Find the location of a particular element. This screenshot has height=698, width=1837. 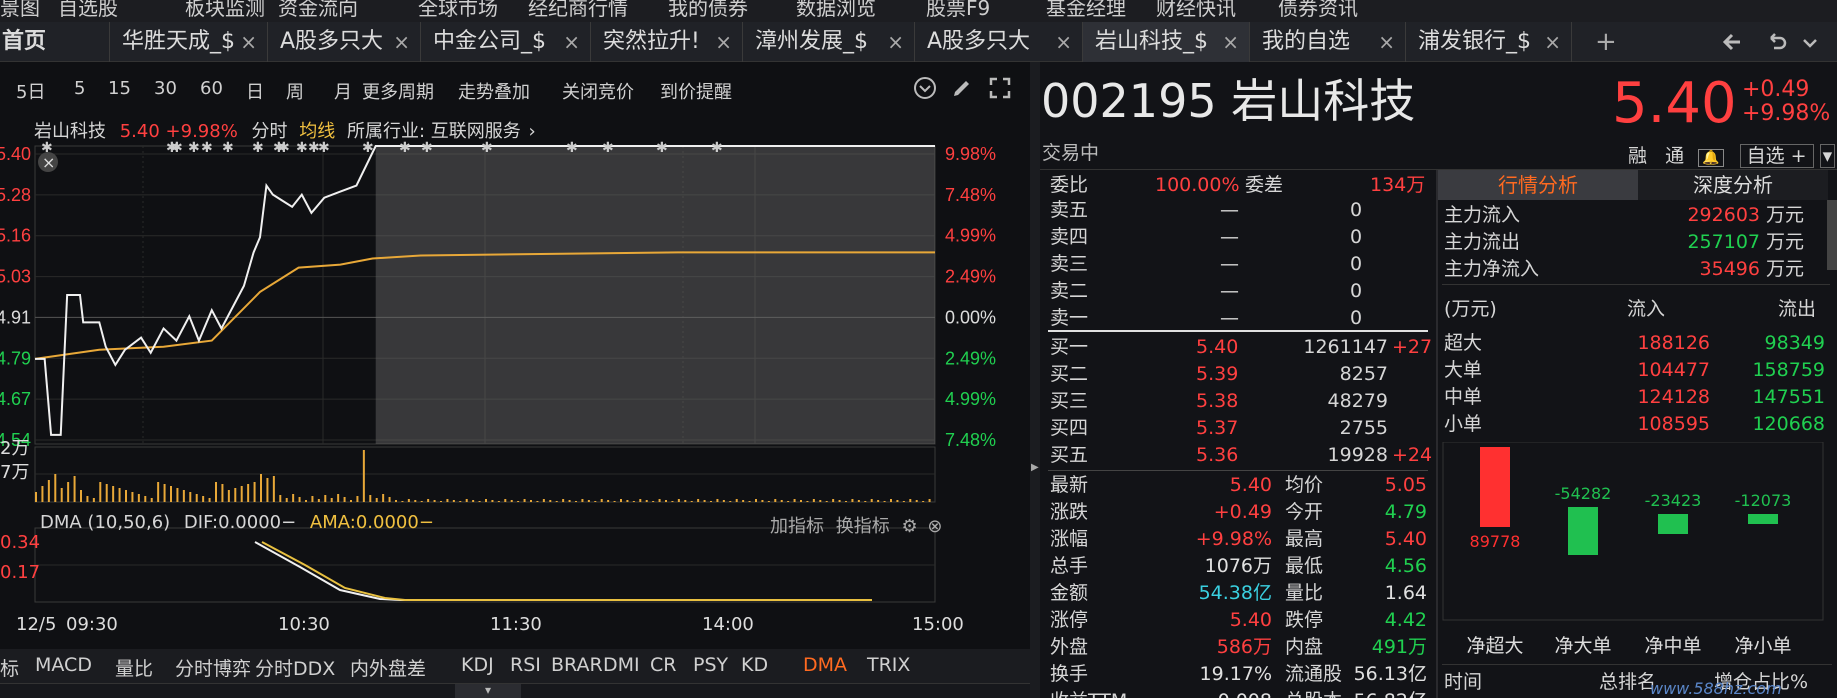

tab-label: 浦发银行_$ is located at coordinates (1474, 41).